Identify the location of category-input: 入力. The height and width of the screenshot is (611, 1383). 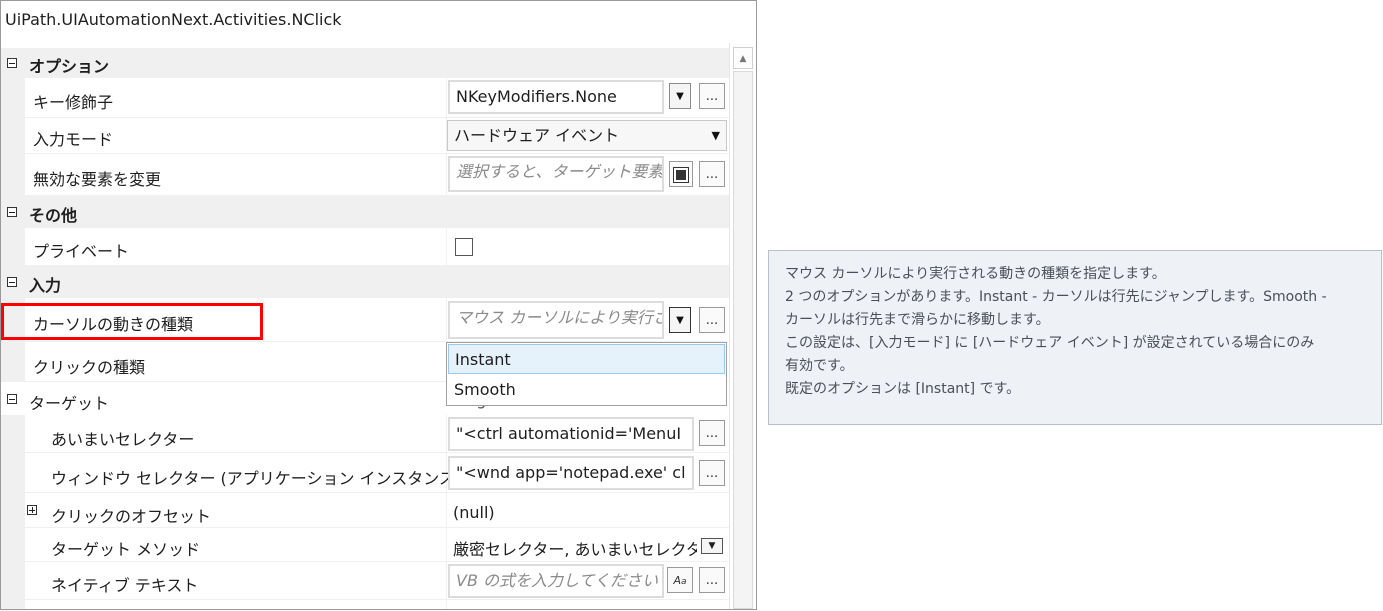
(365, 282).